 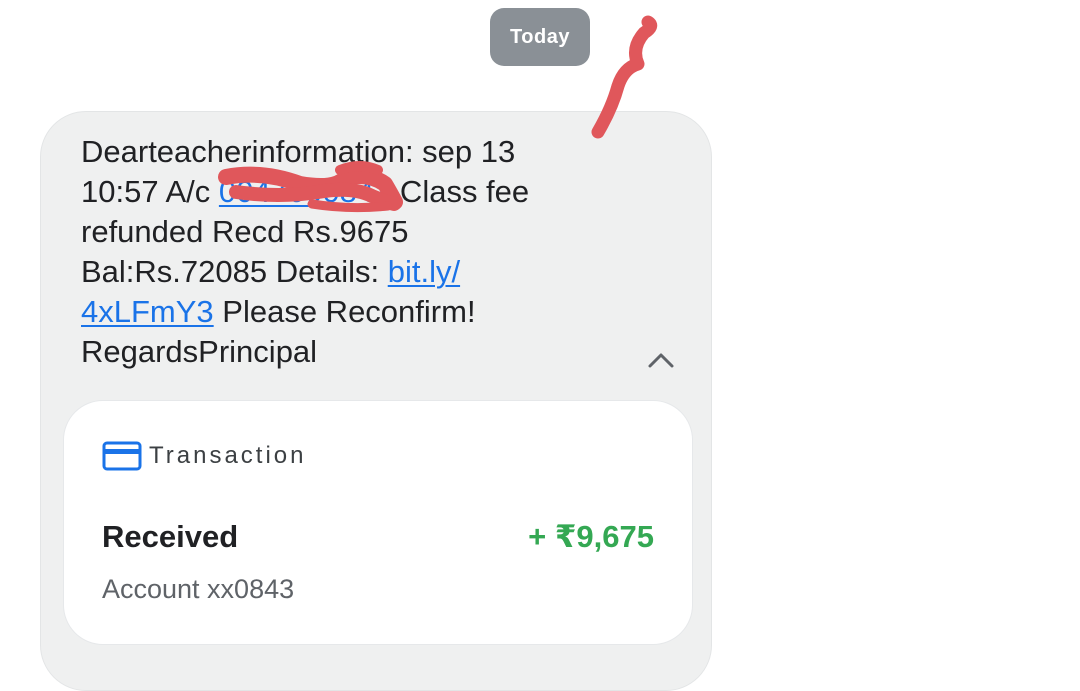 I want to click on message-line-1: Dearteacherinformation: sep 13, so click(x=298, y=151).